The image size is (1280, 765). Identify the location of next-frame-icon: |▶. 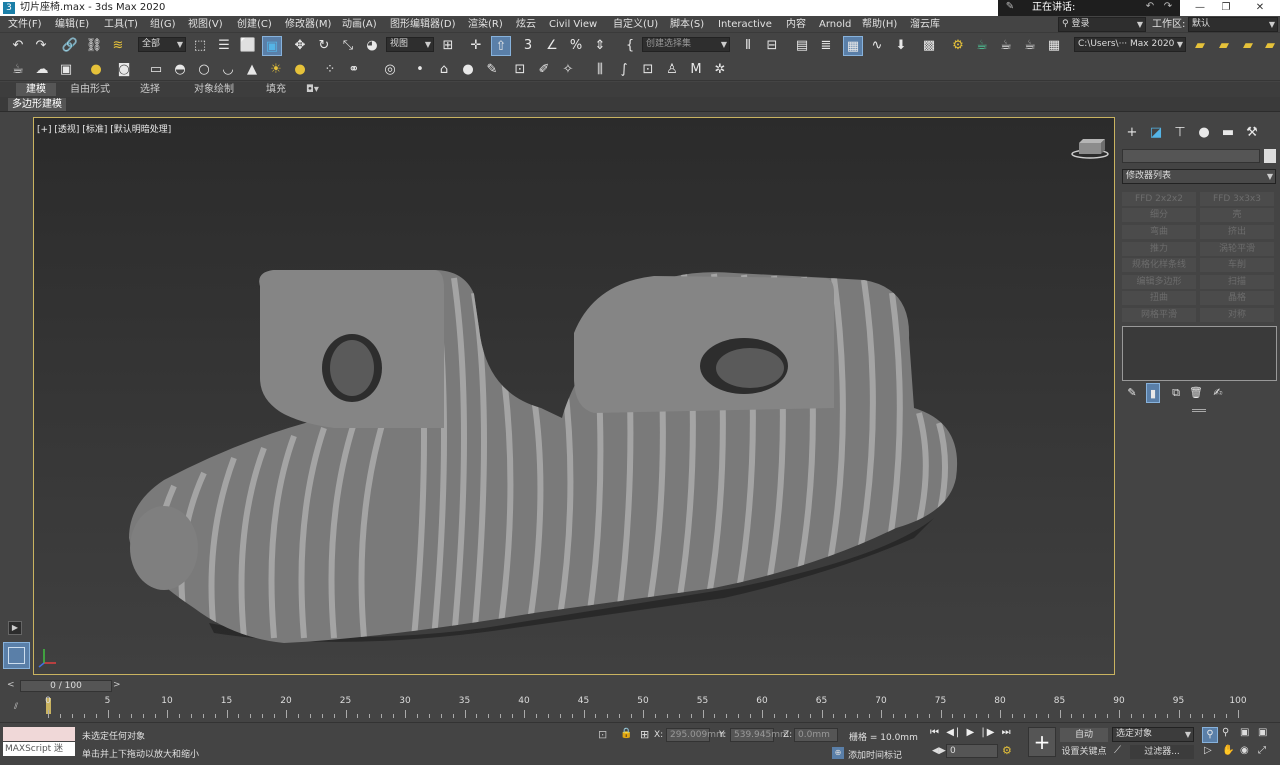
(988, 732).